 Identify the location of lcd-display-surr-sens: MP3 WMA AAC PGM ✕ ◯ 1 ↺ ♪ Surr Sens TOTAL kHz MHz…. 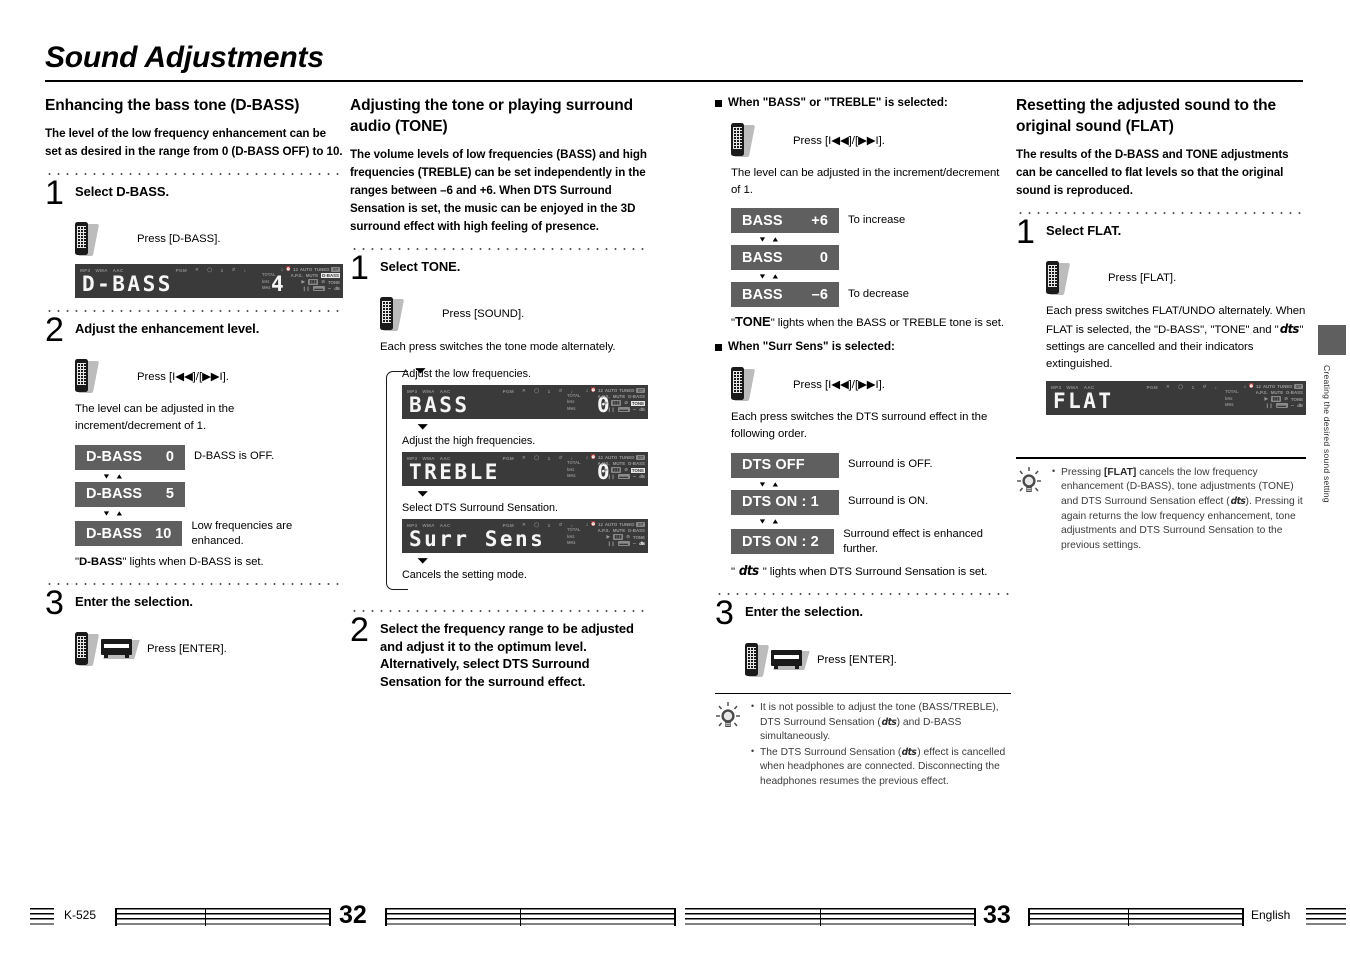
(525, 536).